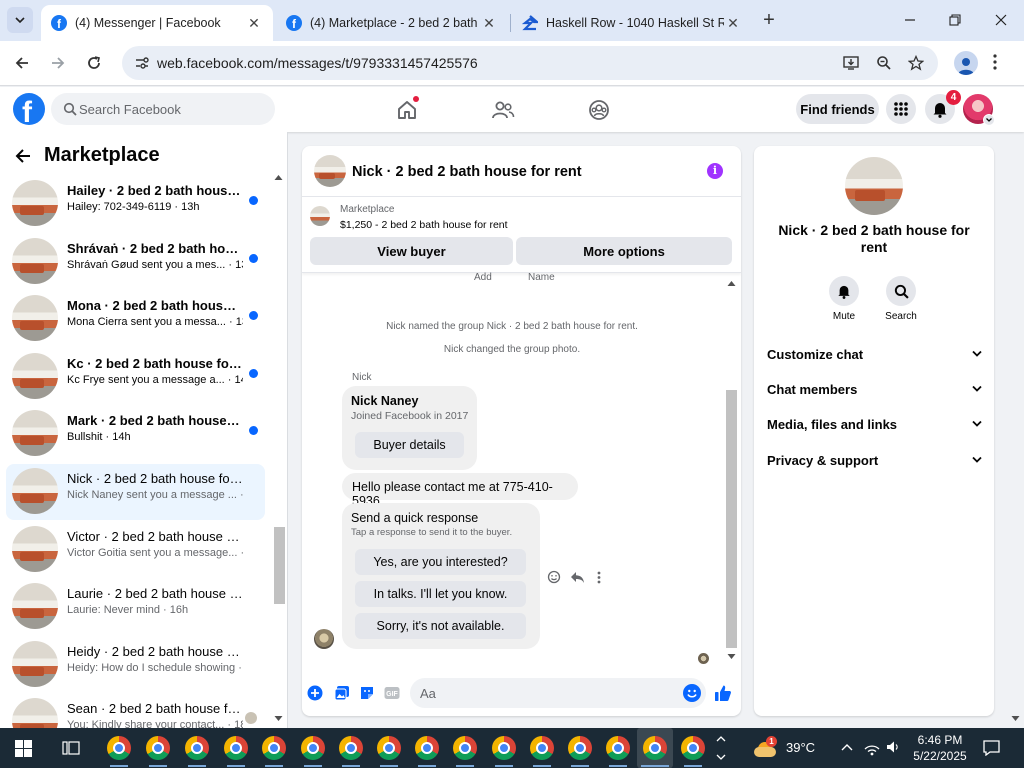  What do you see at coordinates (874, 460) in the screenshot?
I see `privacy-support-section: Privacy & support` at bounding box center [874, 460].